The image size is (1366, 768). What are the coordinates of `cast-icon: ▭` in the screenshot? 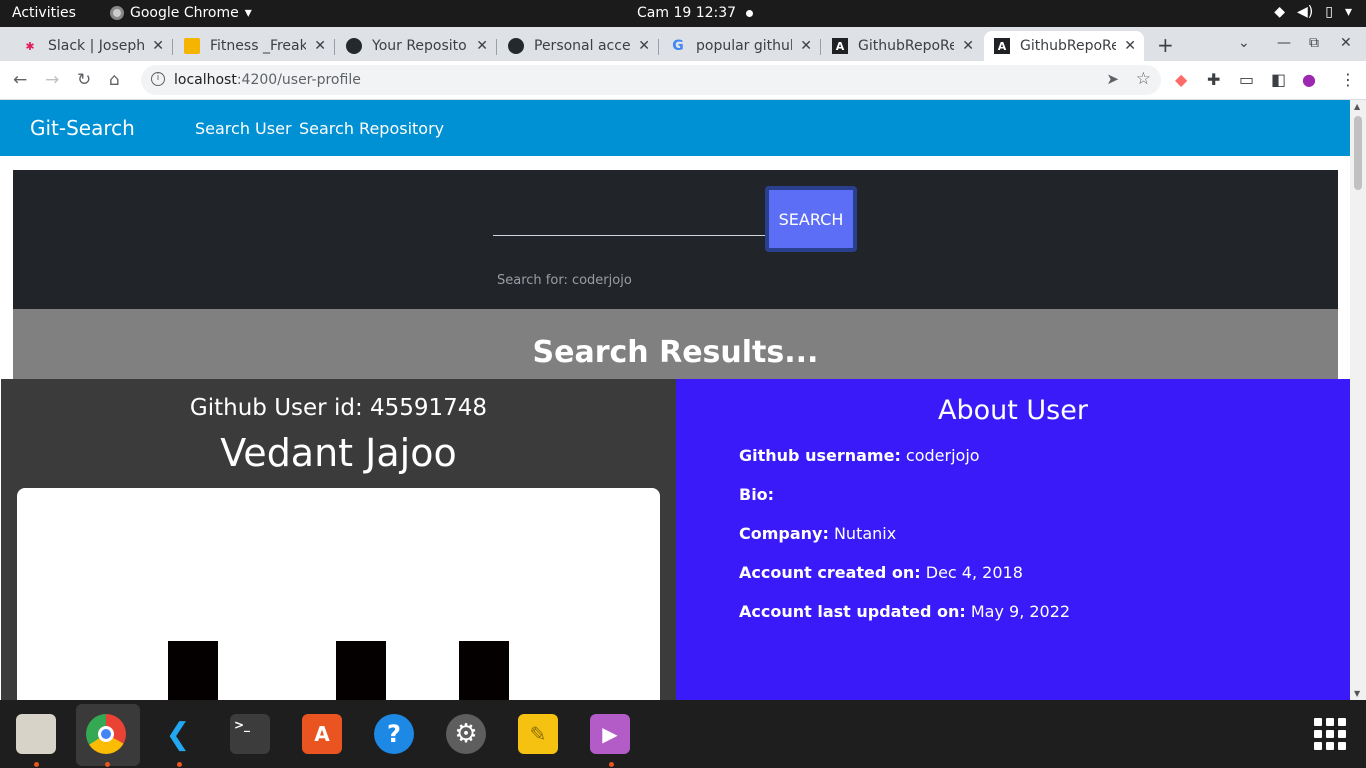 It's located at (1246, 79).